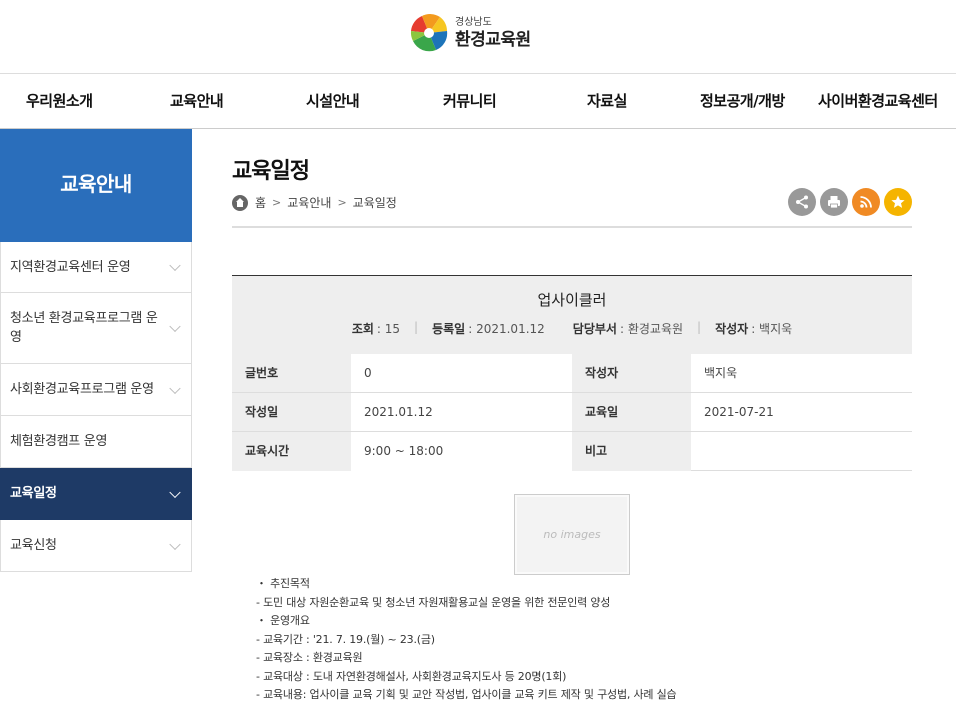  What do you see at coordinates (411, 676) in the screenshot?
I see `body-line: - 교육대상 : 도내 자연환경해설사, 사회환경교육지도사 등 20명(1회)` at bounding box center [411, 676].